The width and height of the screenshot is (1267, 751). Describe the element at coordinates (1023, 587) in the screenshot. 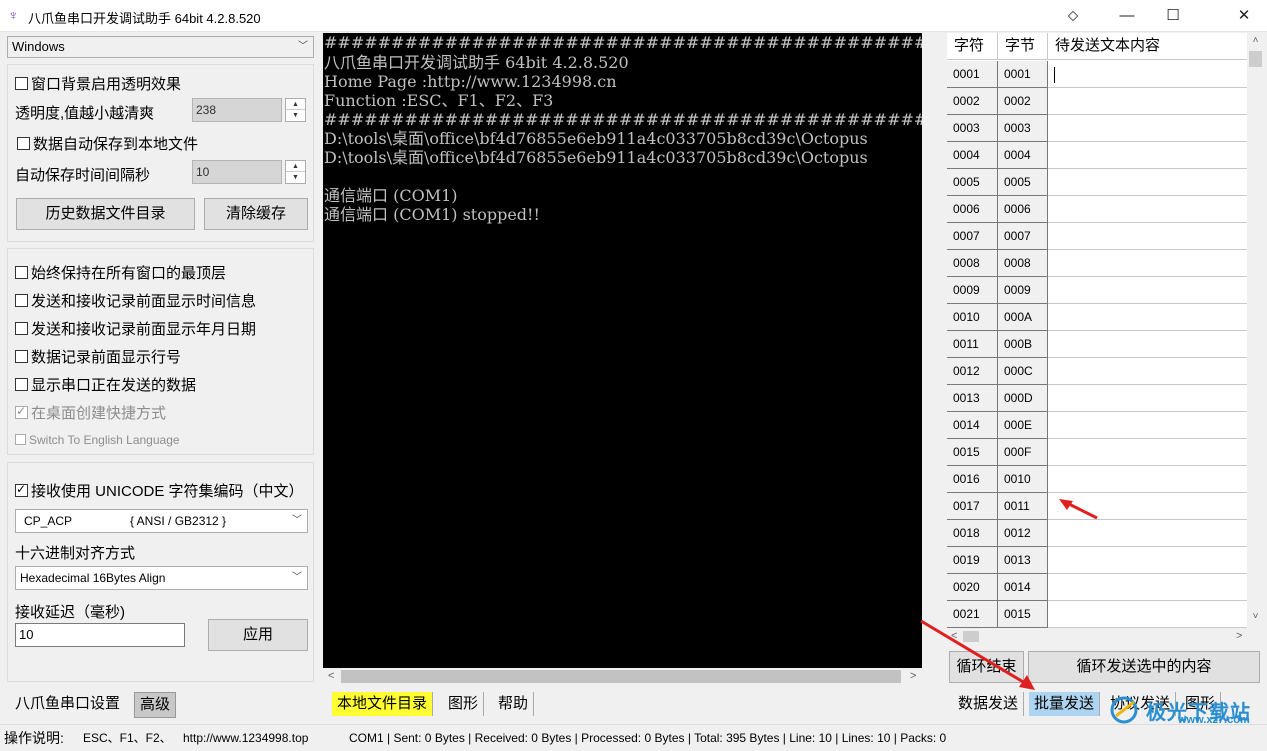

I see `row-byte-index: 0014` at that location.